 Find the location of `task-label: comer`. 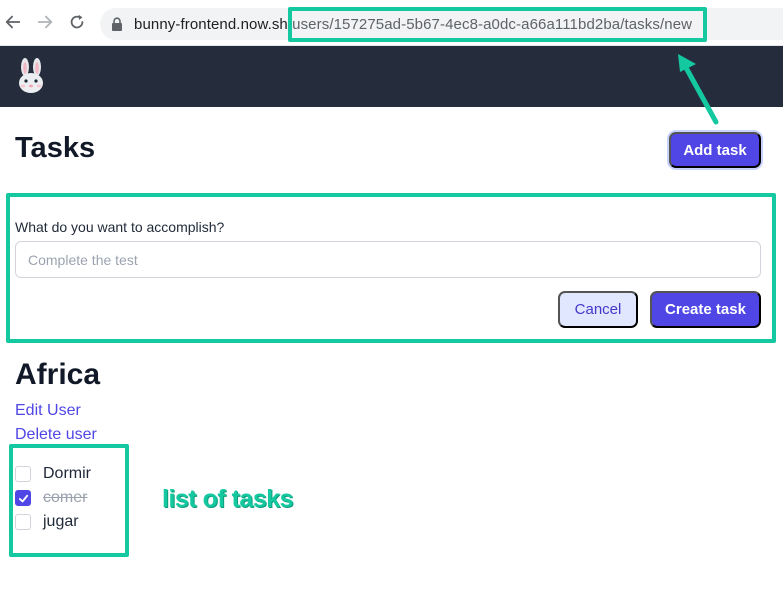

task-label: comer is located at coordinates (65, 497).